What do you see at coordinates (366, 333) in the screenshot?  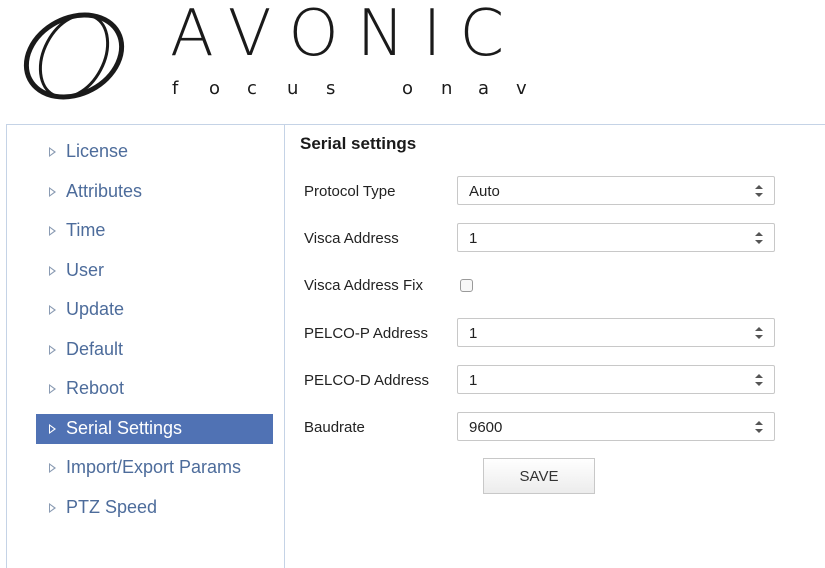 I see `pelco-p-address-label: PELCO-P Address` at bounding box center [366, 333].